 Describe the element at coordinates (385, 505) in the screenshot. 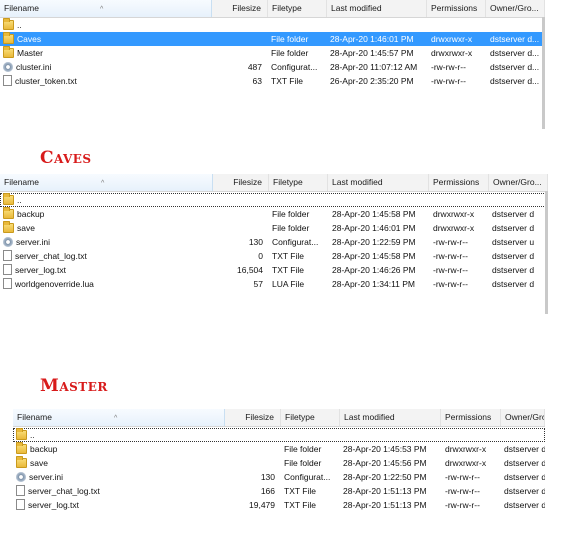

I see `file-modified: 28-Apr-20 1:51:13 PM` at that location.